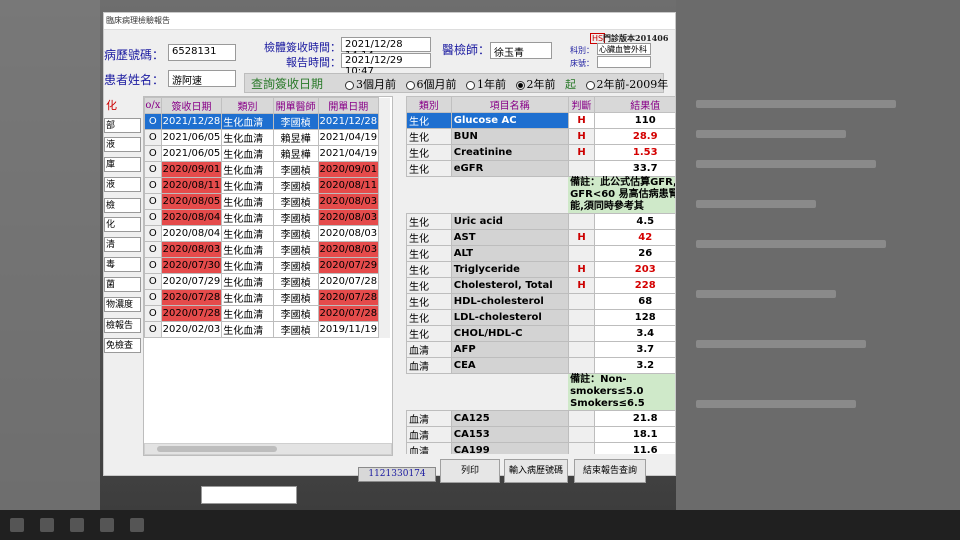  What do you see at coordinates (191, 265) in the screenshot?
I see `report-receive-date: 2020/07/30` at bounding box center [191, 265].